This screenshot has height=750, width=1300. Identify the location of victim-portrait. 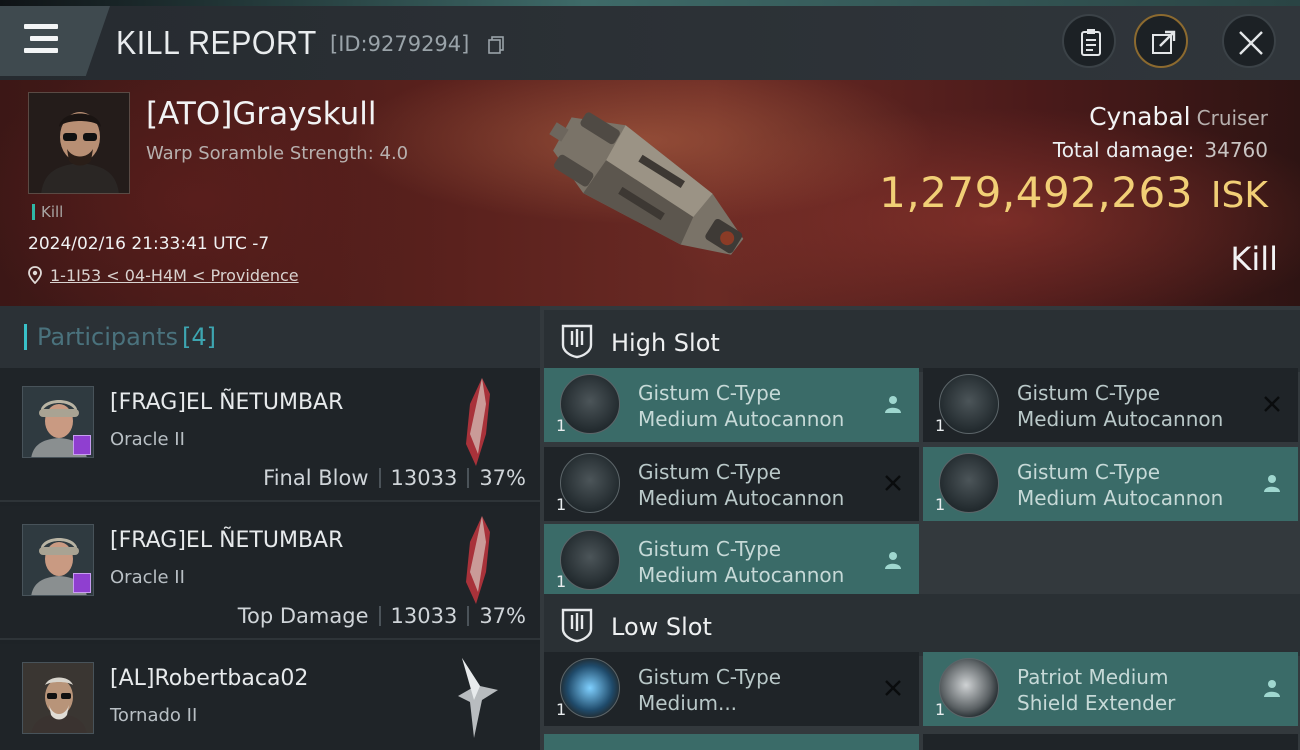
(79, 143).